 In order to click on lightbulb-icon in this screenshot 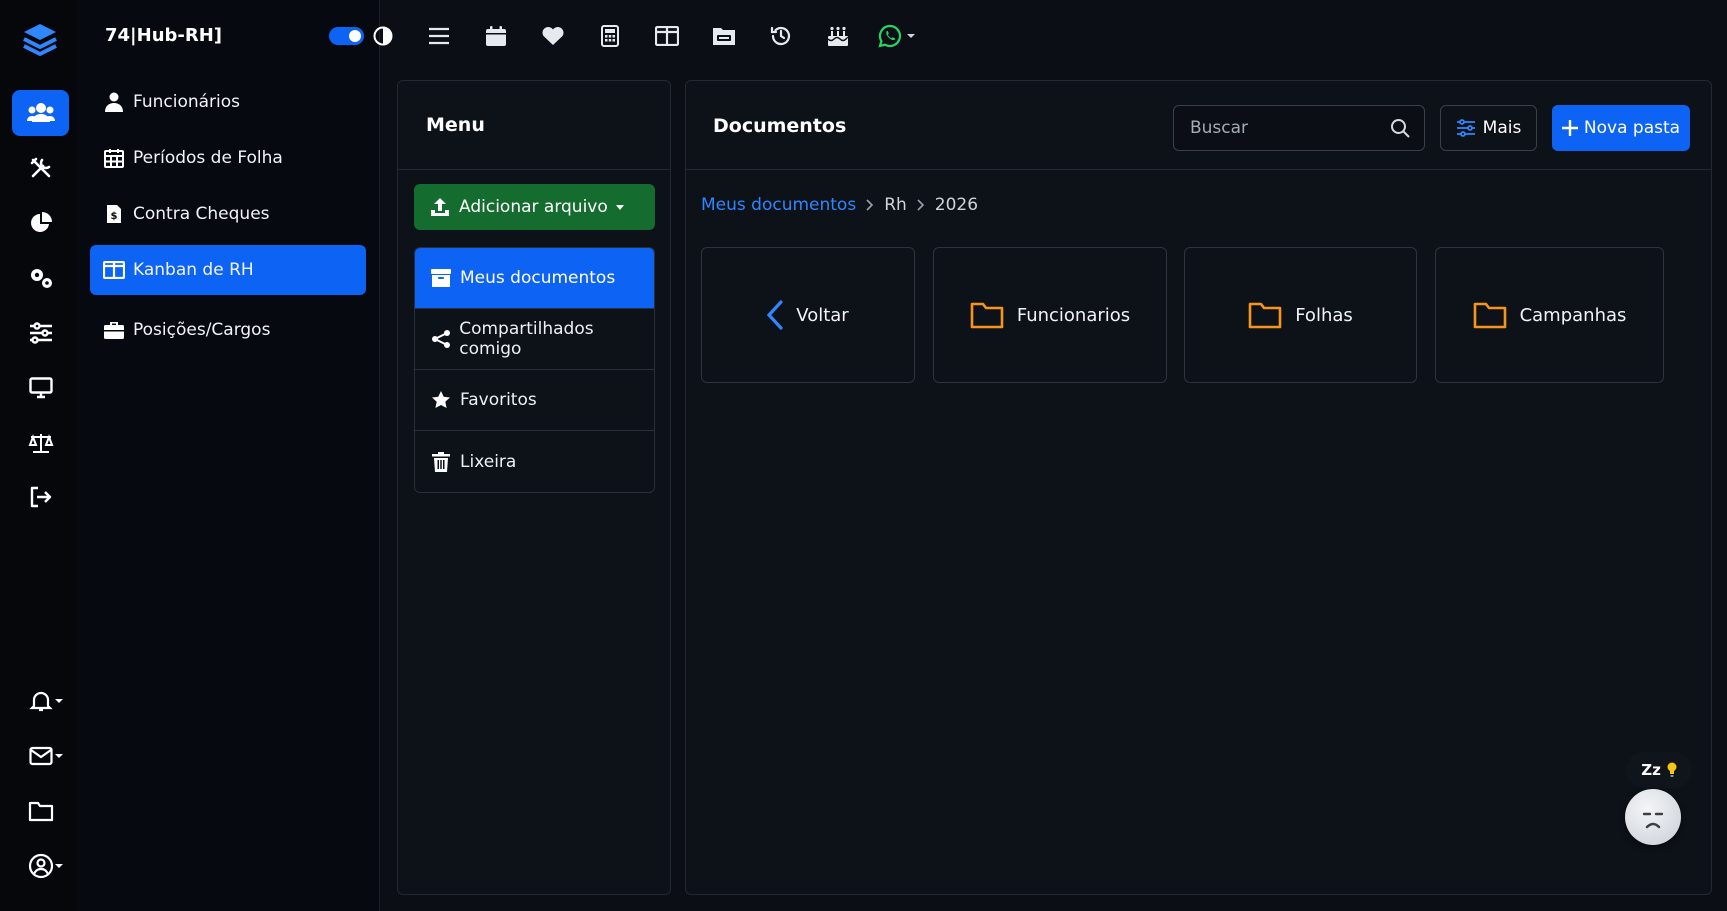, I will do `click(1672, 770)`.